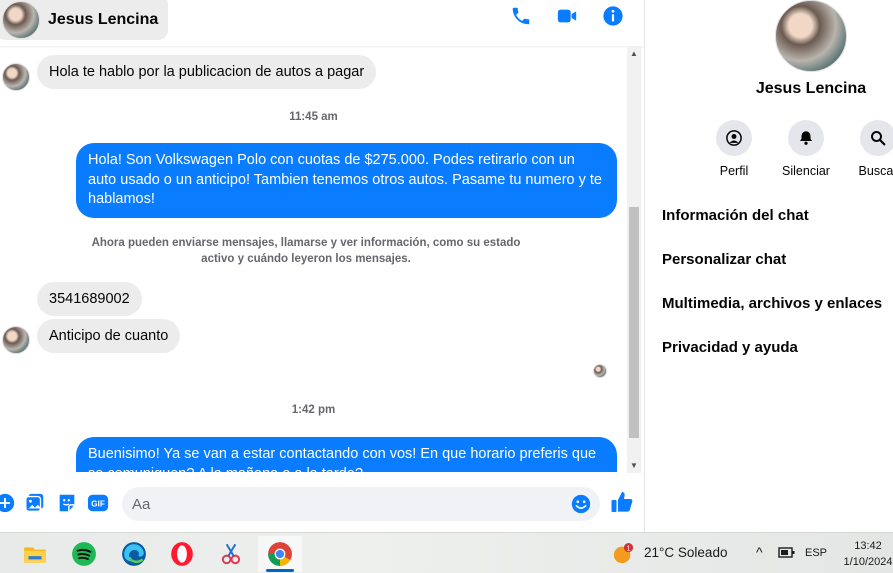 The image size is (893, 573). Describe the element at coordinates (759, 552) in the screenshot. I see `chevron-up-icon: ^` at that location.